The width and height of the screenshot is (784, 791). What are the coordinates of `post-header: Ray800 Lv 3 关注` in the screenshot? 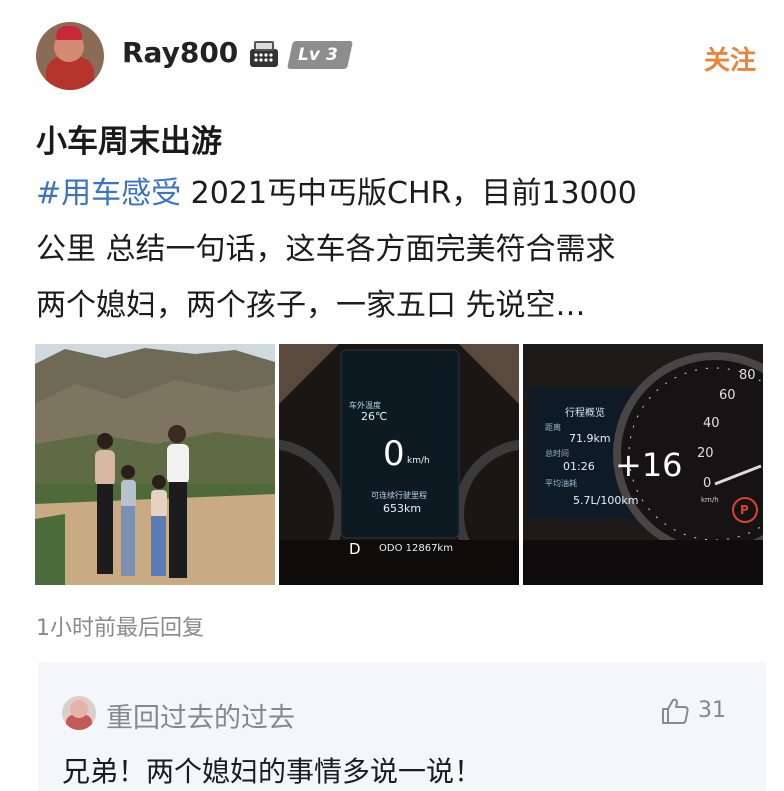 It's located at (392, 50).